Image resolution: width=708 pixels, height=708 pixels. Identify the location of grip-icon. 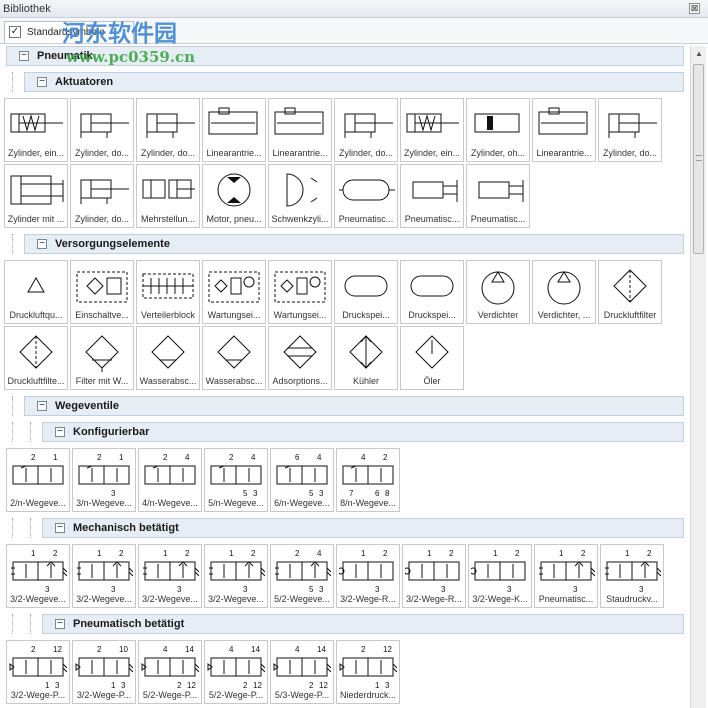
(699, 158).